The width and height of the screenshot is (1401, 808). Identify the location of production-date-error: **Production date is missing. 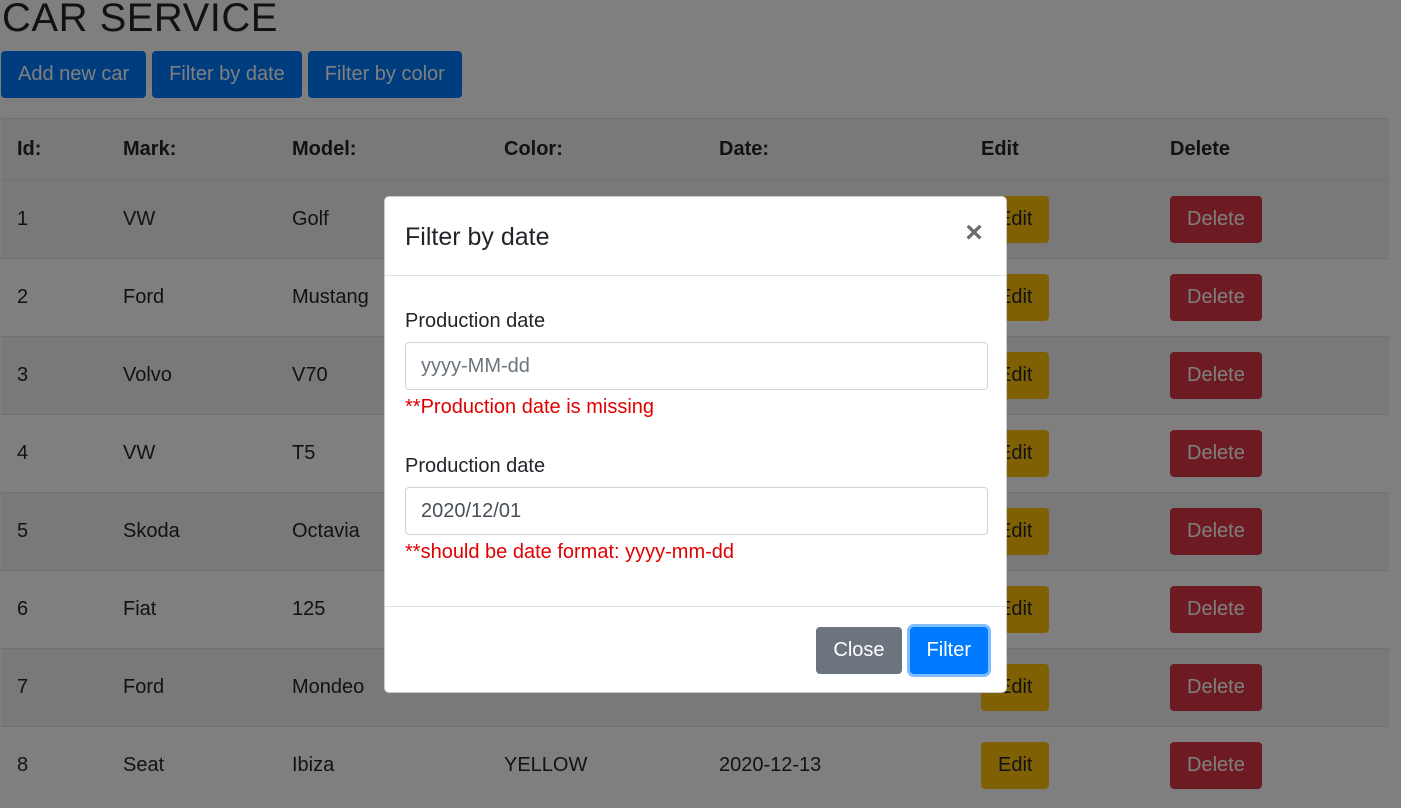
(530, 407).